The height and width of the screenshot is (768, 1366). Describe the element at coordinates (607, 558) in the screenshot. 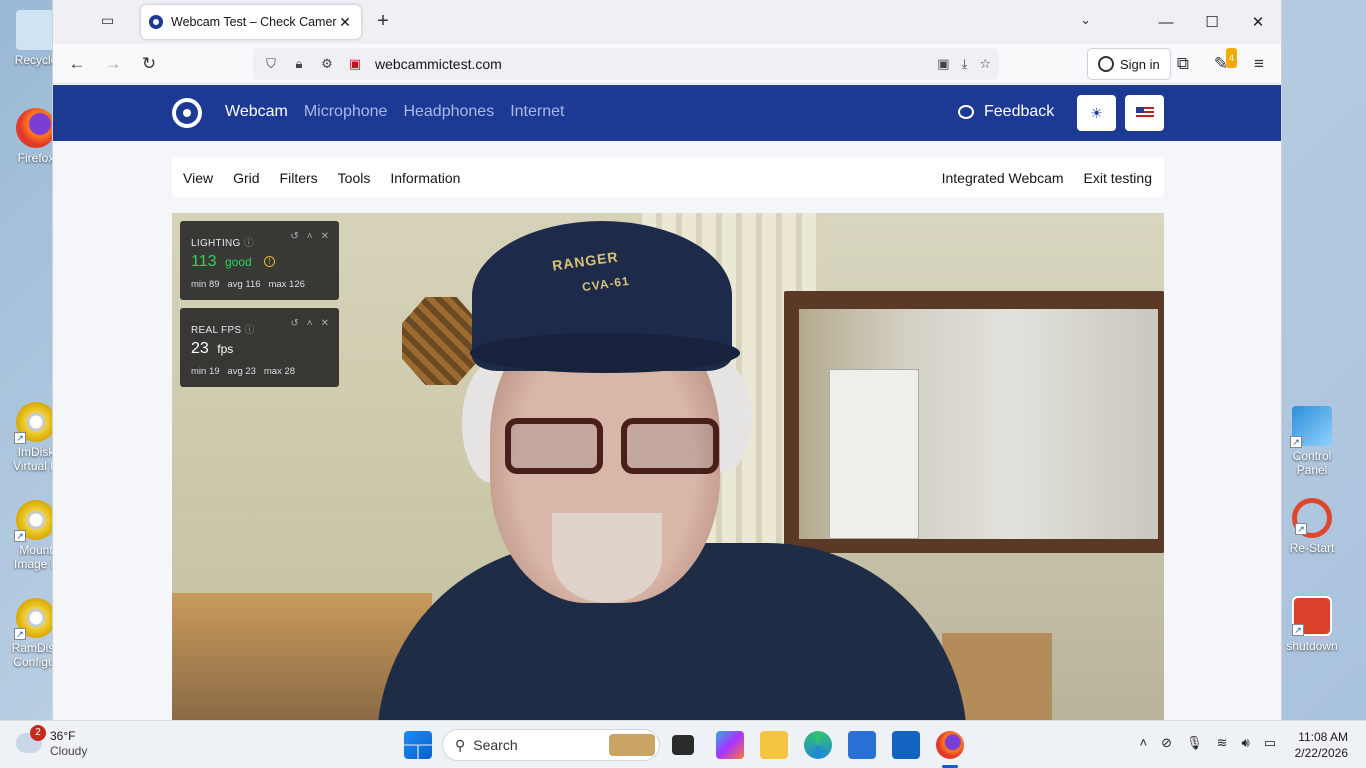

I see `beard` at that location.